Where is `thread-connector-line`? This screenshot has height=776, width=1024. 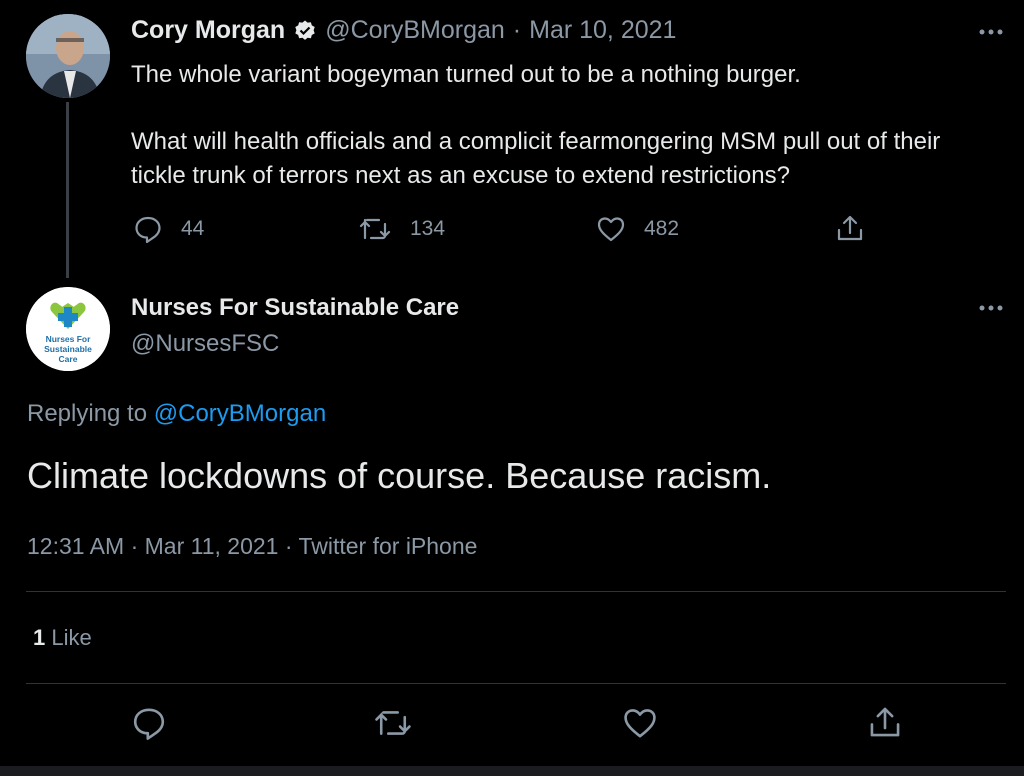 thread-connector-line is located at coordinates (67, 190).